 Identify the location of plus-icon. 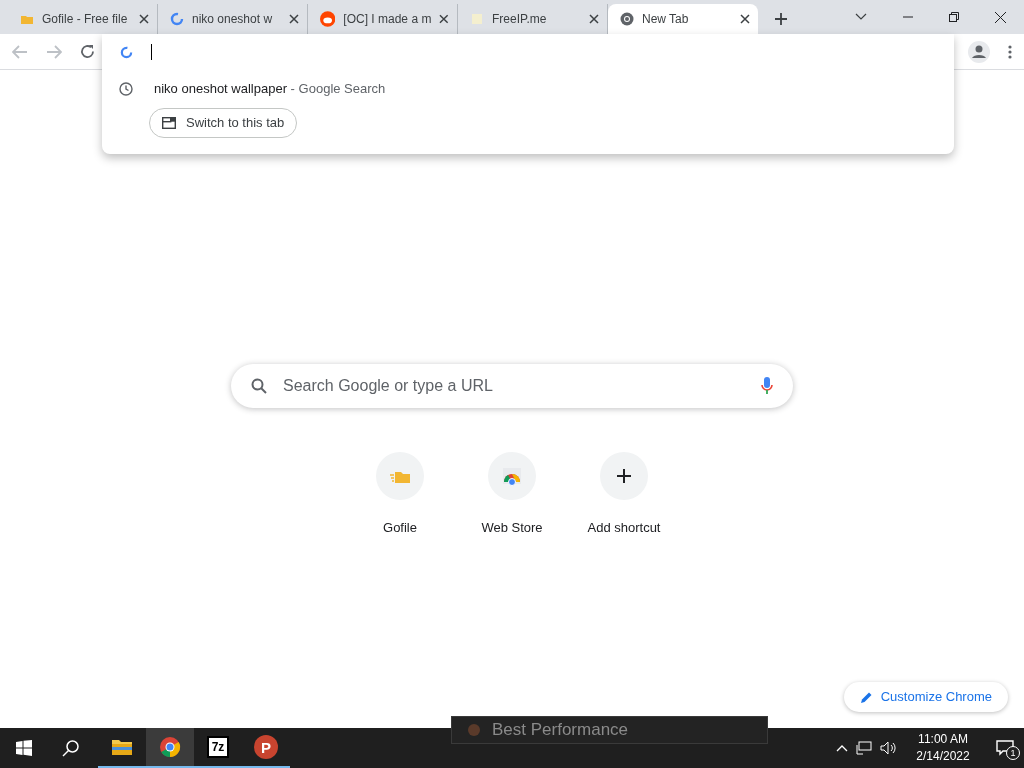
(624, 476).